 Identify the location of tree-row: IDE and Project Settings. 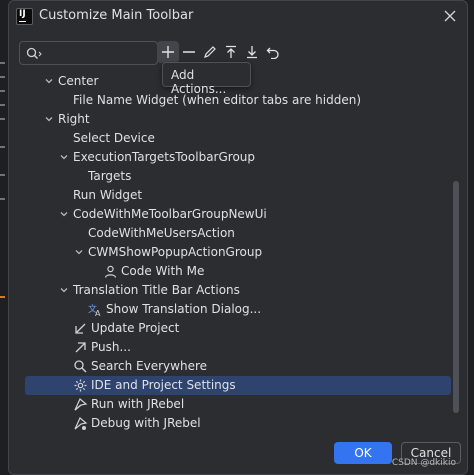
(238, 385).